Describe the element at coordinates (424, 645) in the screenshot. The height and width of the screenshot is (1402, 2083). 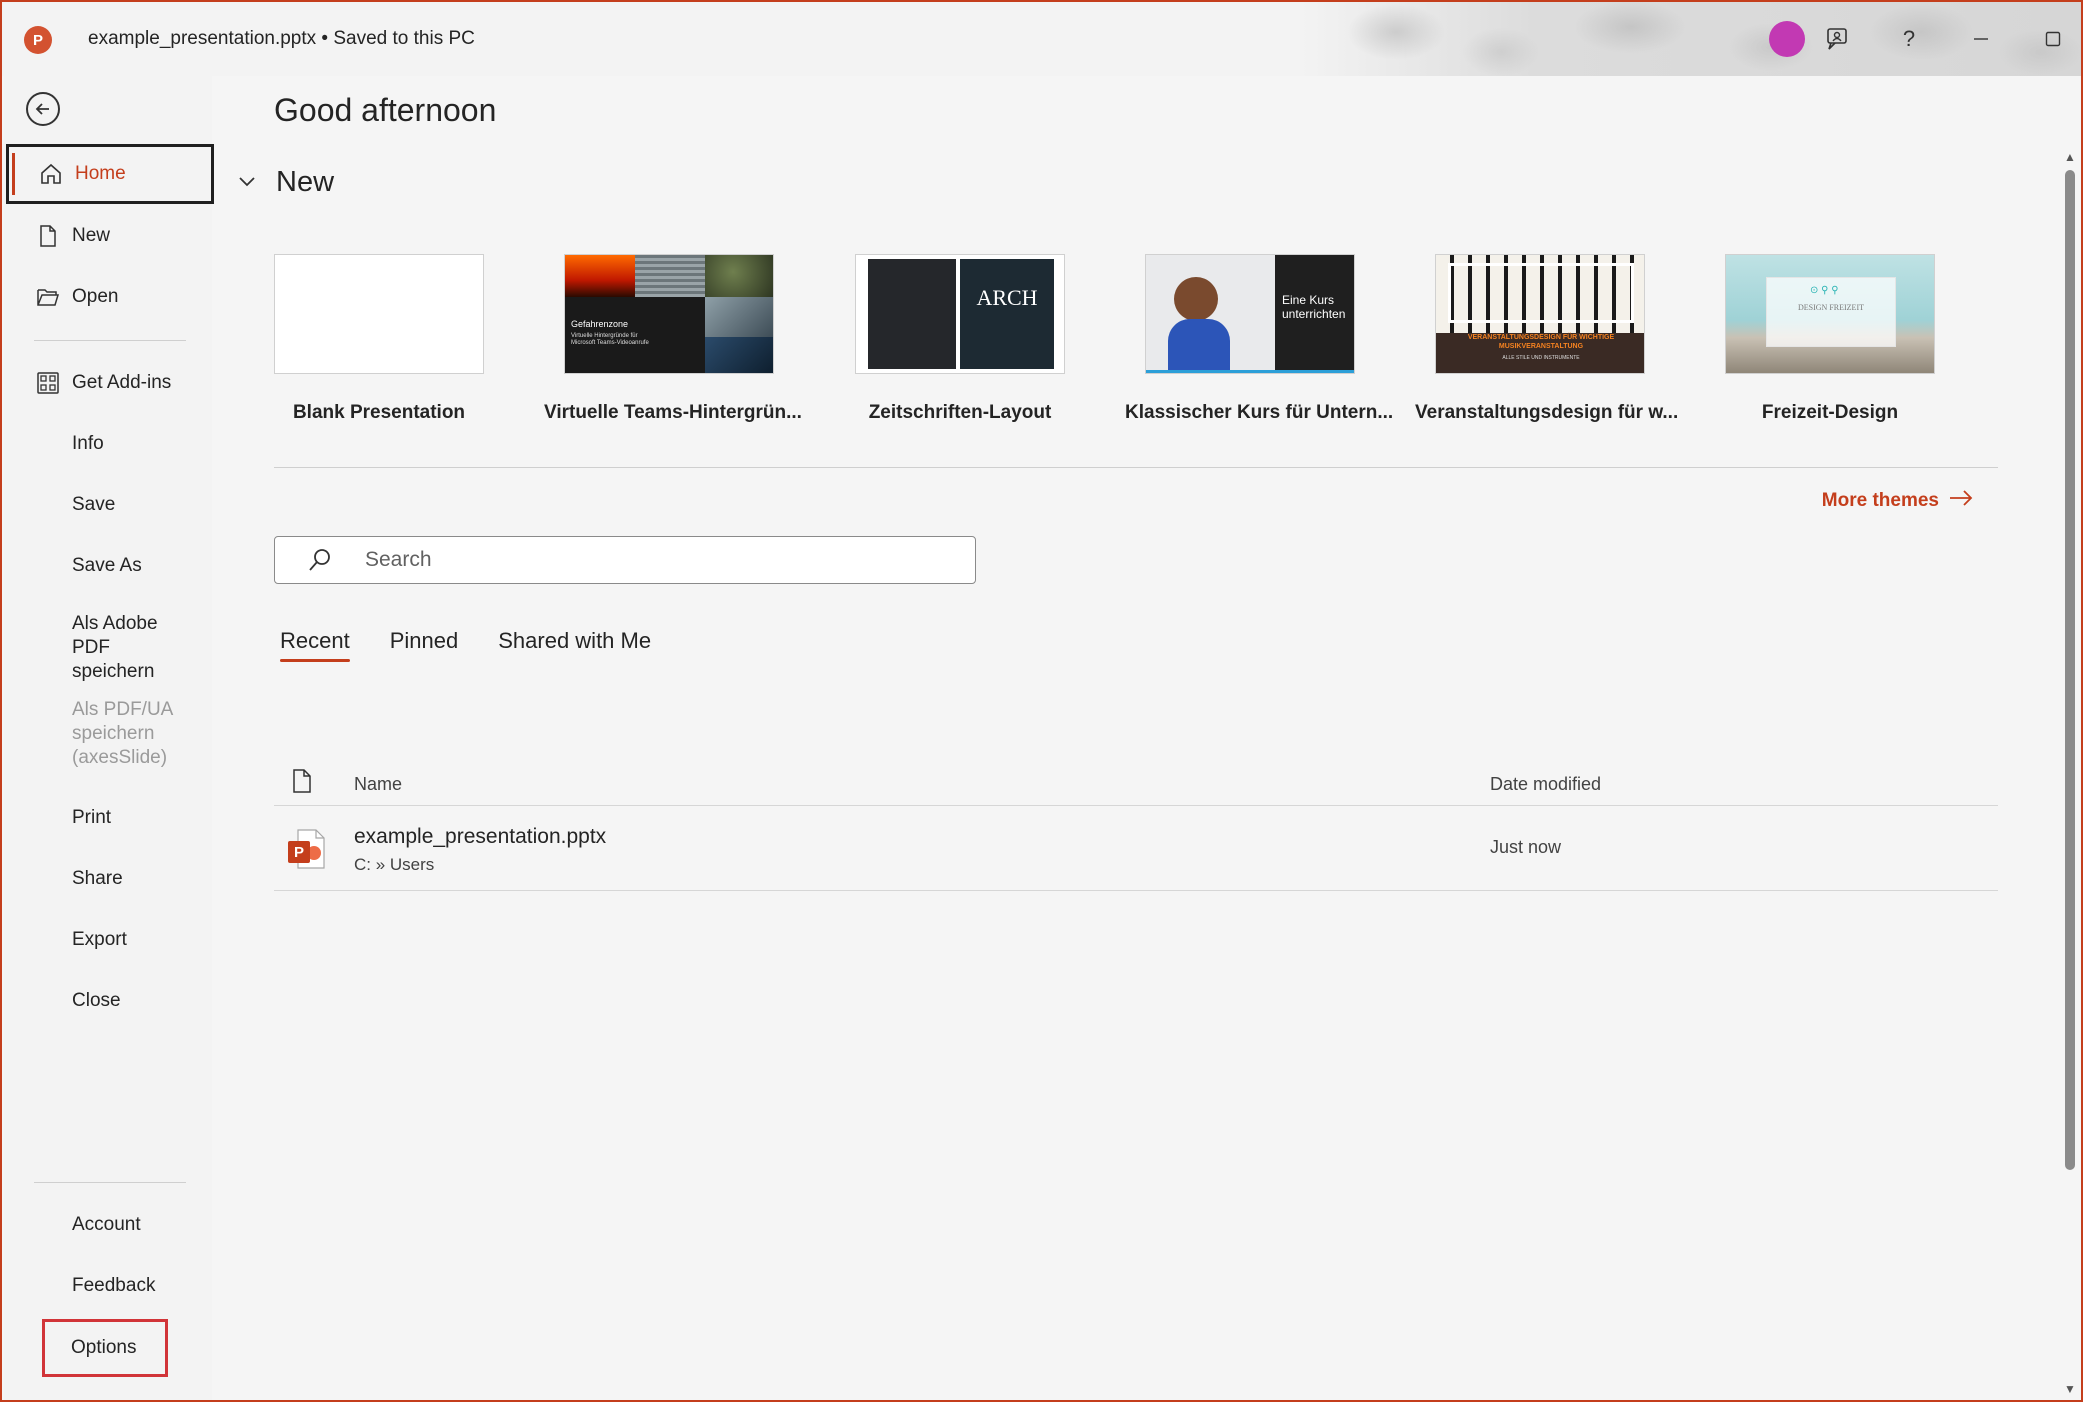
I see `tab-pinned: Pinned` at that location.